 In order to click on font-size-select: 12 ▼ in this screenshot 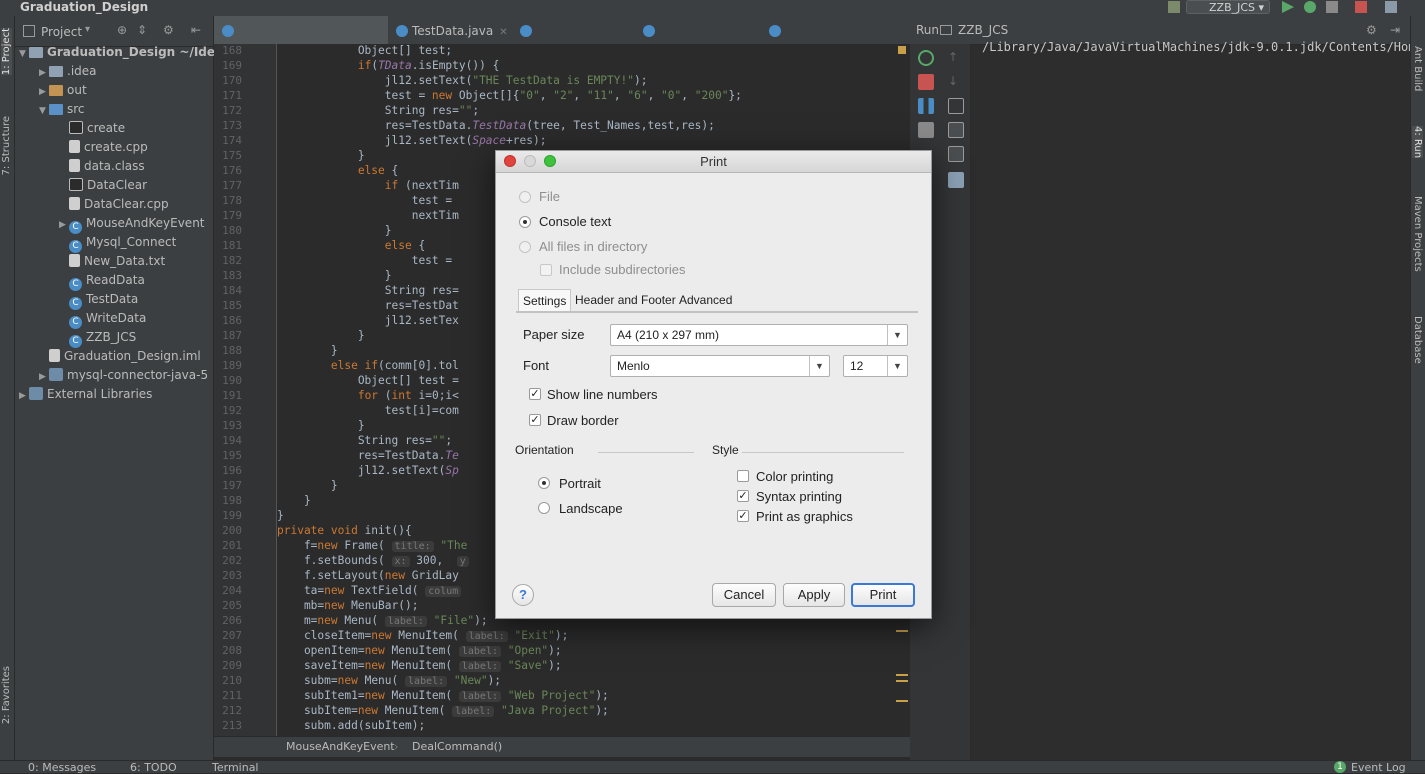, I will do `click(875, 366)`.